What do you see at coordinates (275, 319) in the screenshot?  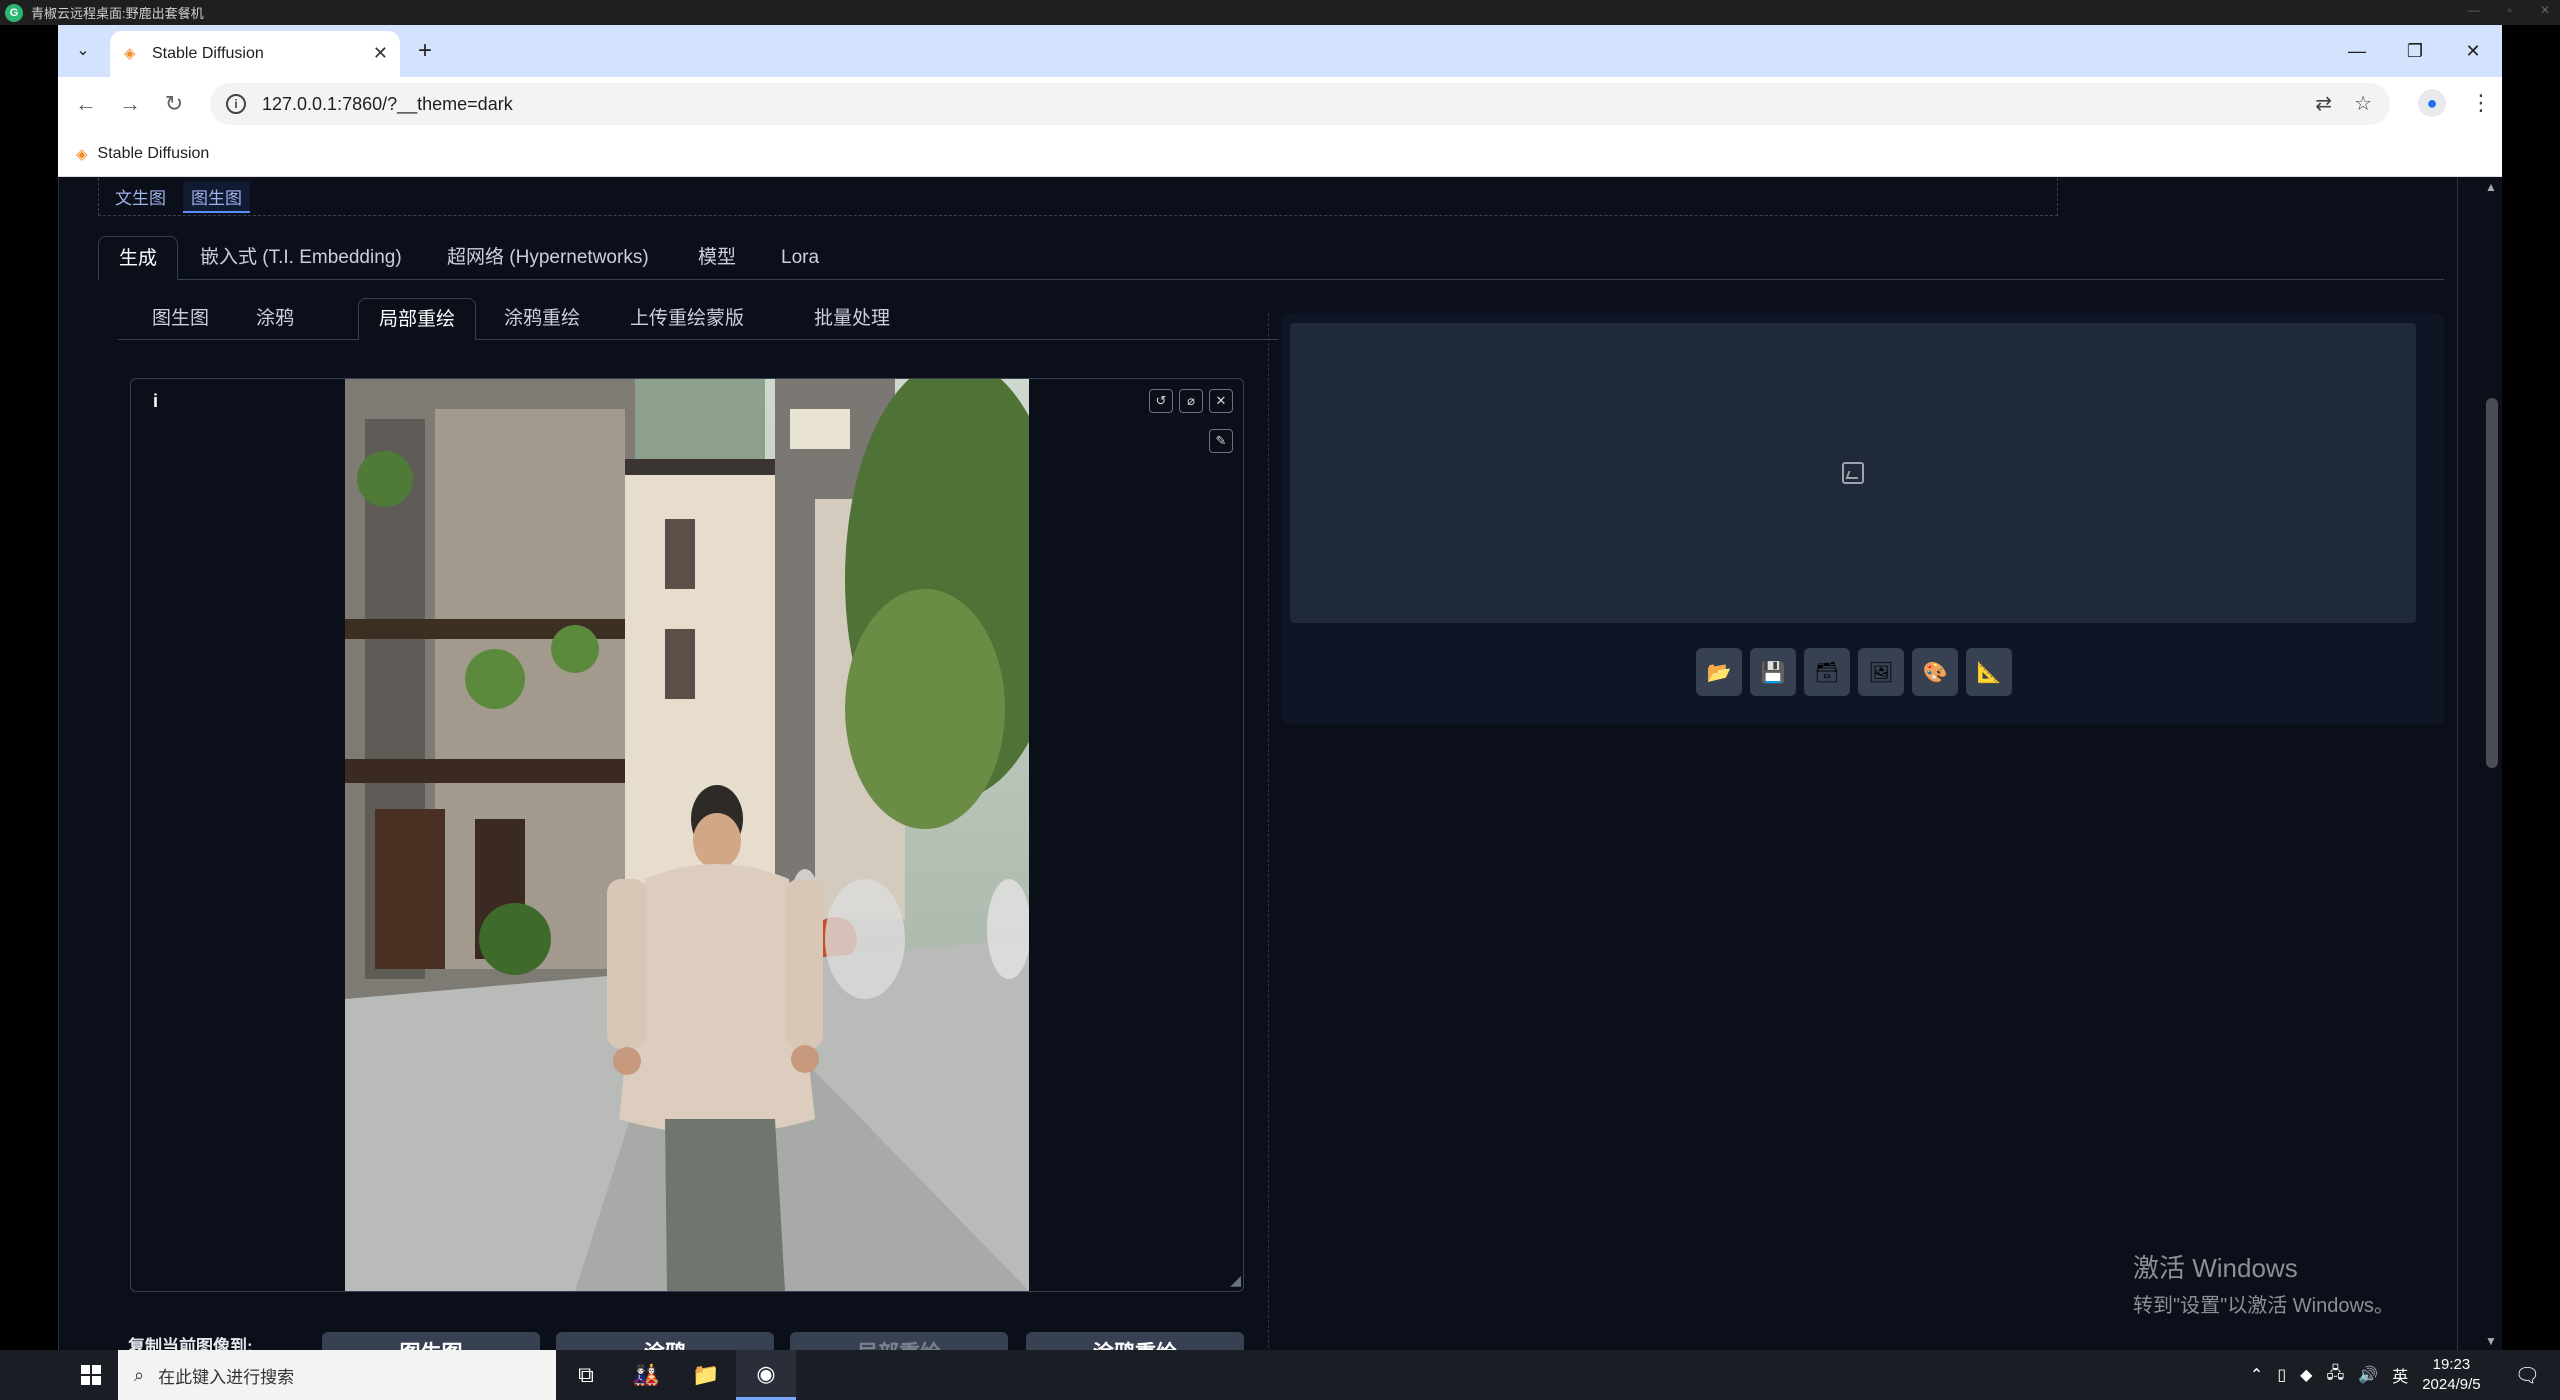 I see `subtab-sketch: 涂鸦` at bounding box center [275, 319].